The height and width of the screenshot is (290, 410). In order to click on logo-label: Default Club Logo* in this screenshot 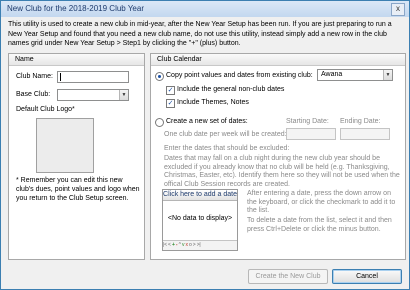, I will do `click(45, 109)`.